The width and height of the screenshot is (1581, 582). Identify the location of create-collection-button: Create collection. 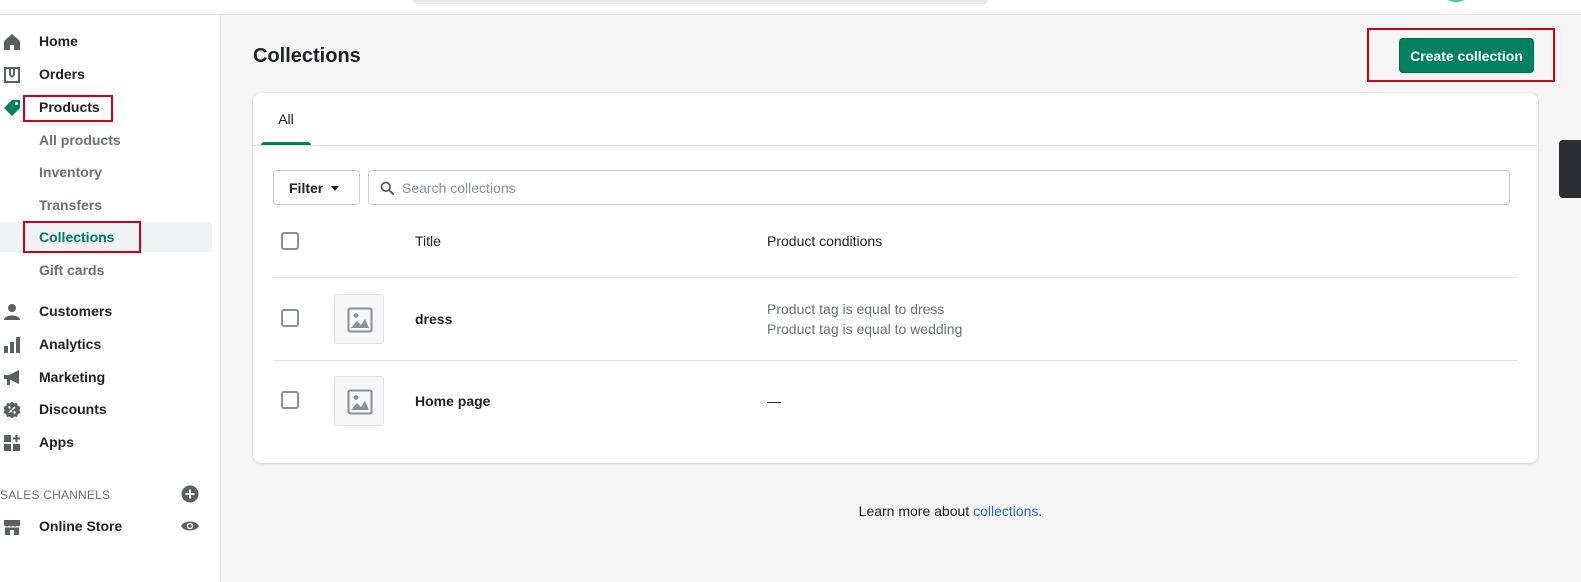
(1466, 55).